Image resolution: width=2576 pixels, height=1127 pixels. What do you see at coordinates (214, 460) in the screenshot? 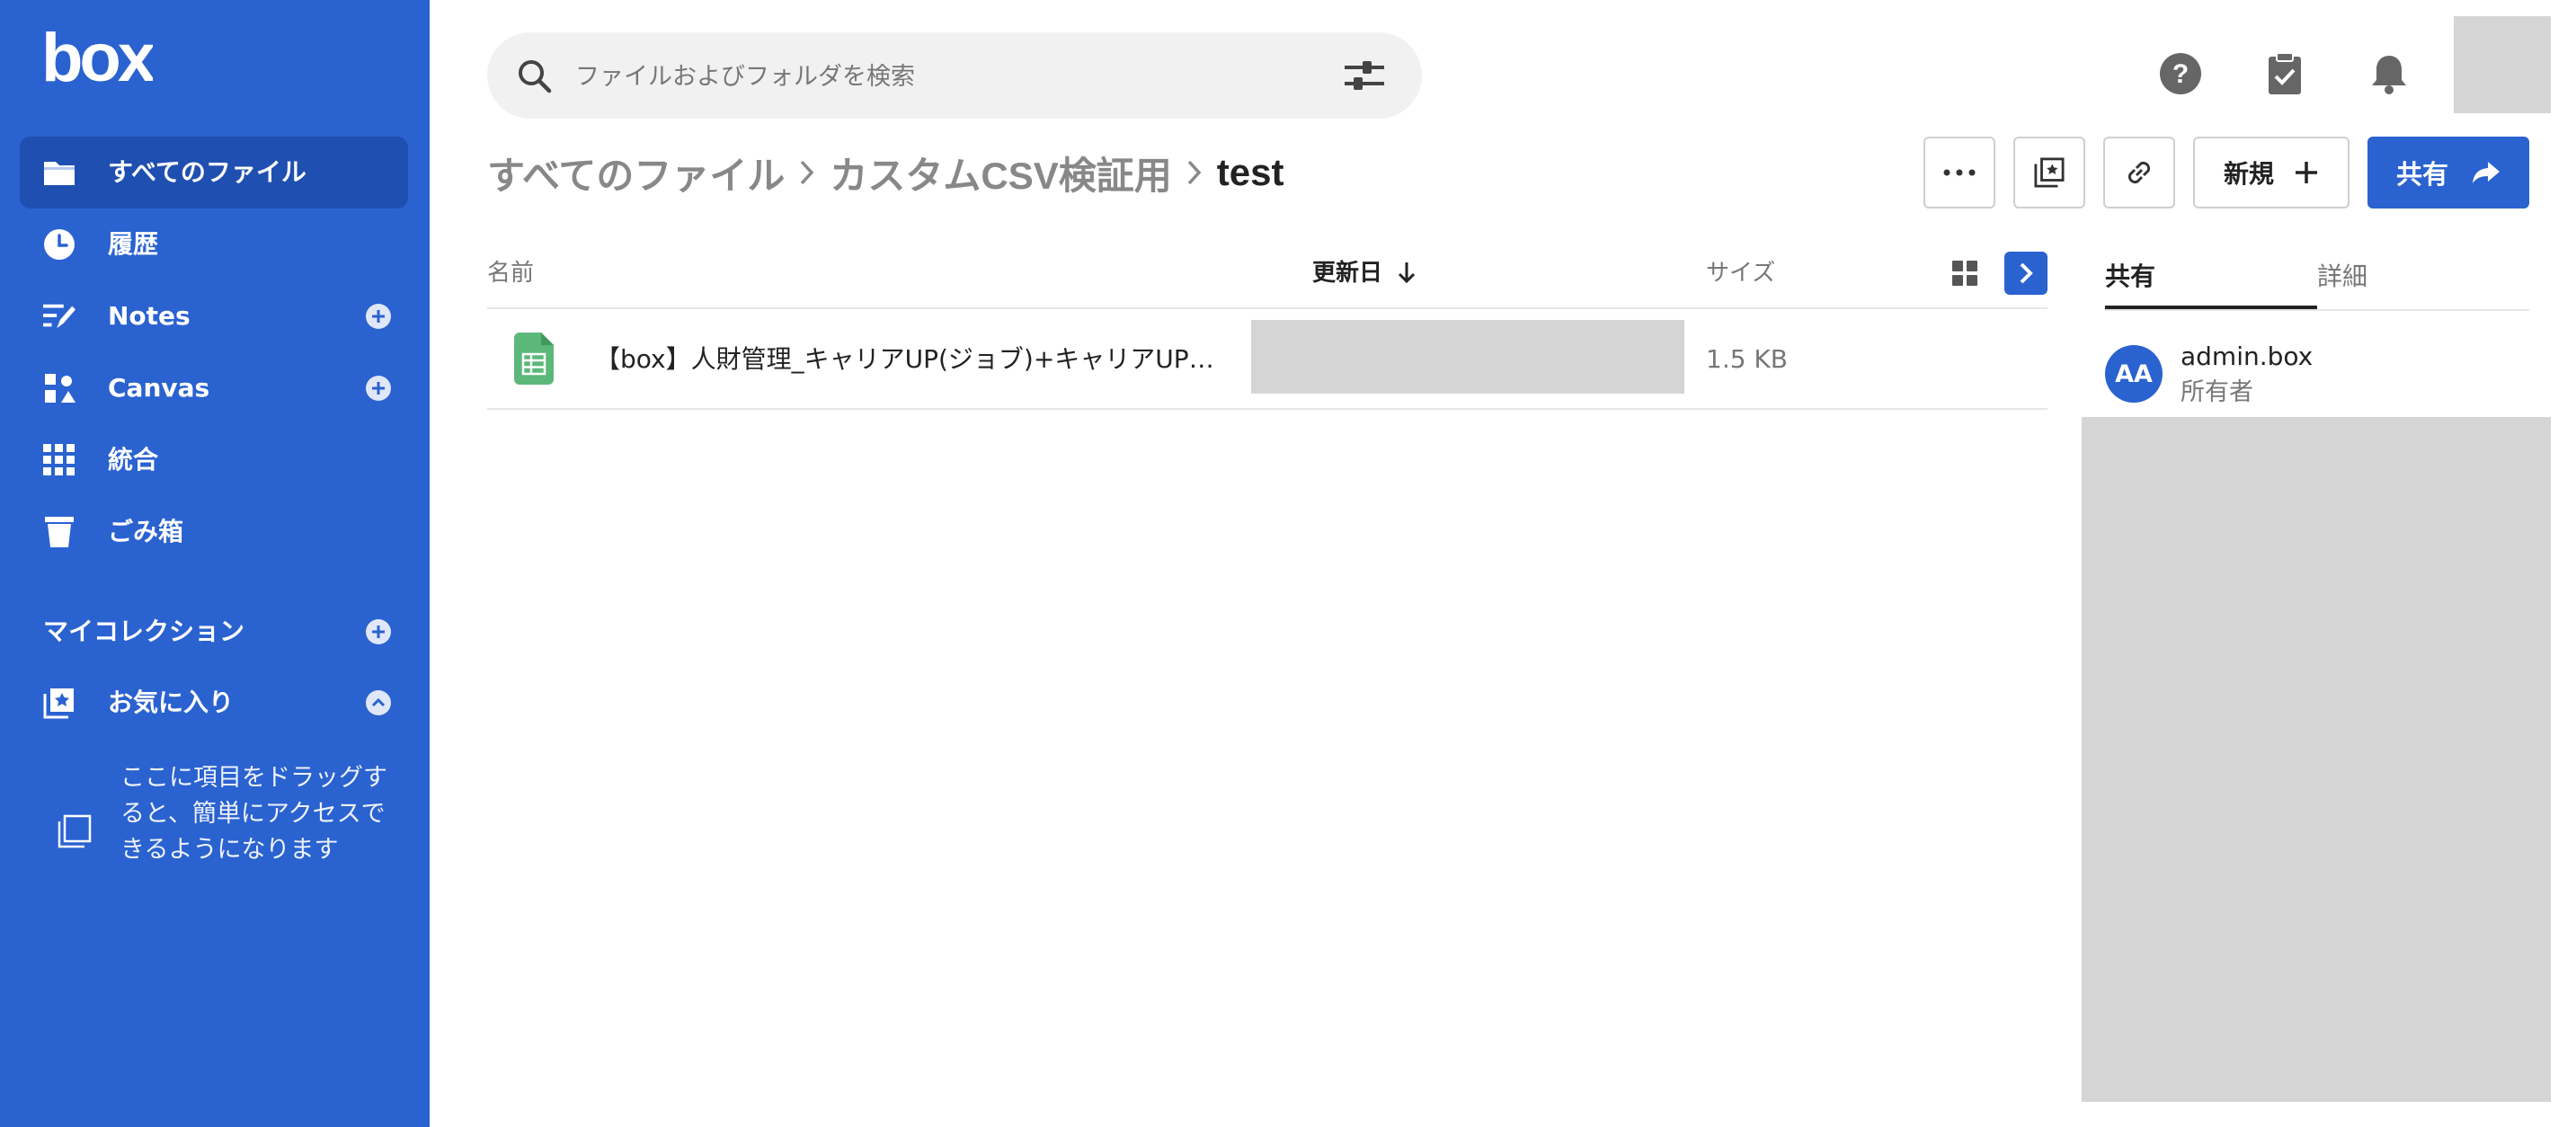
I see `sidebar-item-integrations: 統合` at bounding box center [214, 460].